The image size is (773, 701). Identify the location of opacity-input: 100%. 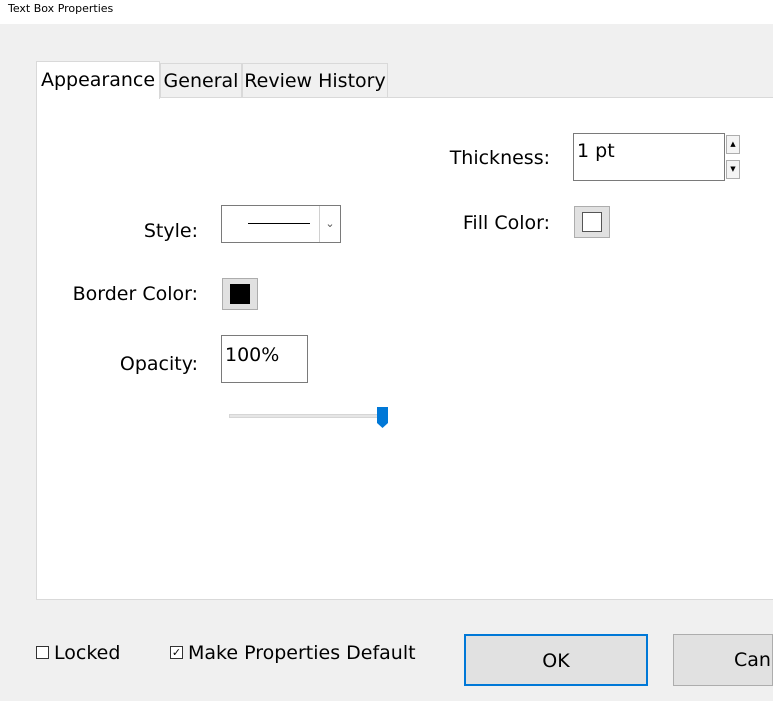
(264, 359).